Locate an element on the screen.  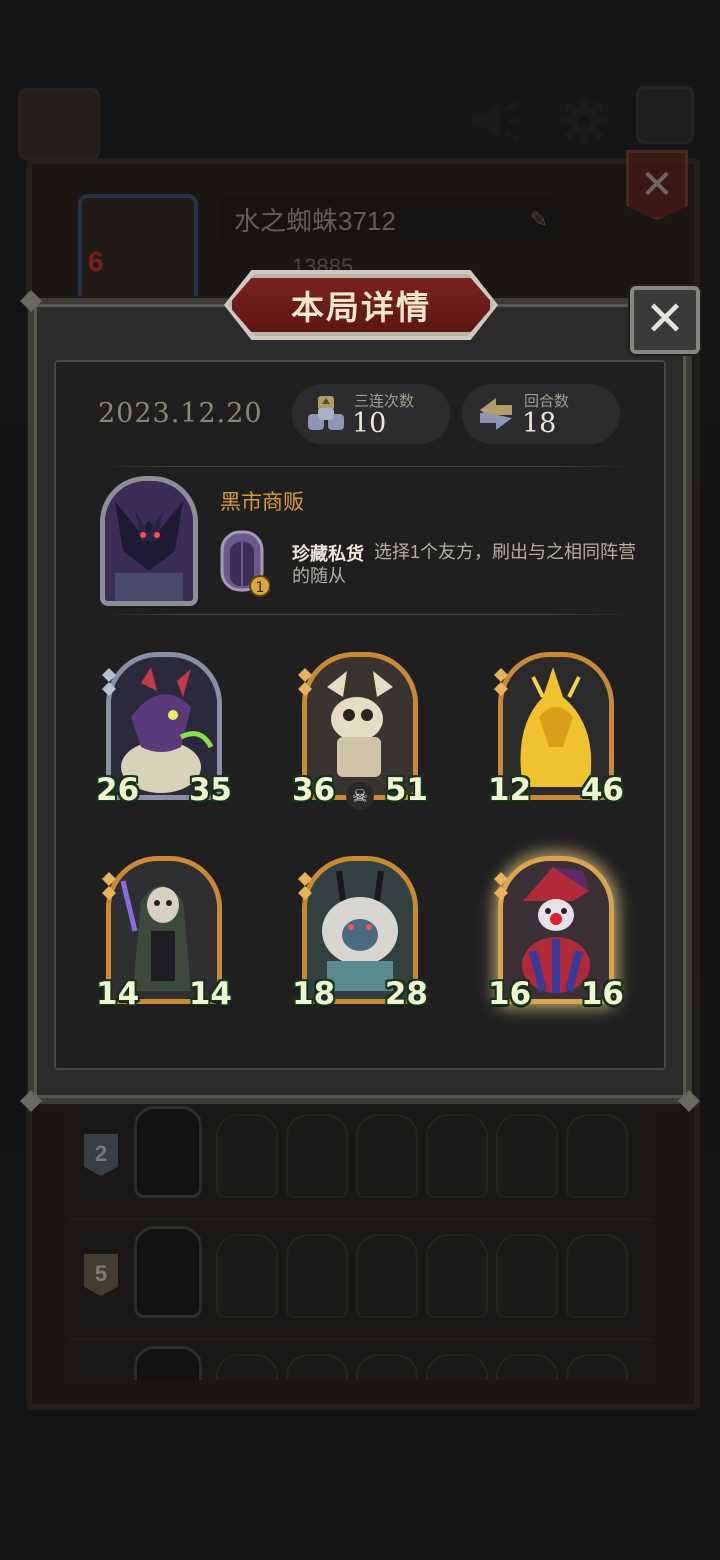
match-date: 2023.12.20 is located at coordinates (180, 413).